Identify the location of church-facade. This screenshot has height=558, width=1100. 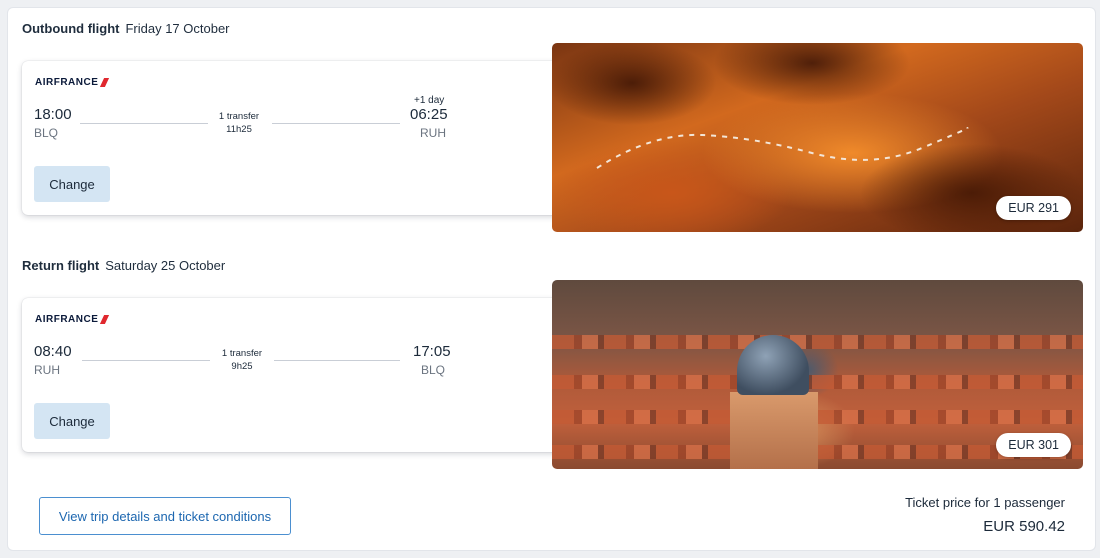
(774, 430).